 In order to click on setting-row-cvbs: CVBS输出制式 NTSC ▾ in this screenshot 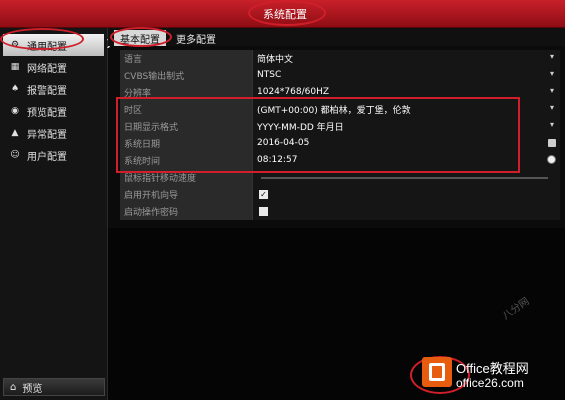, I will do `click(340, 75)`.